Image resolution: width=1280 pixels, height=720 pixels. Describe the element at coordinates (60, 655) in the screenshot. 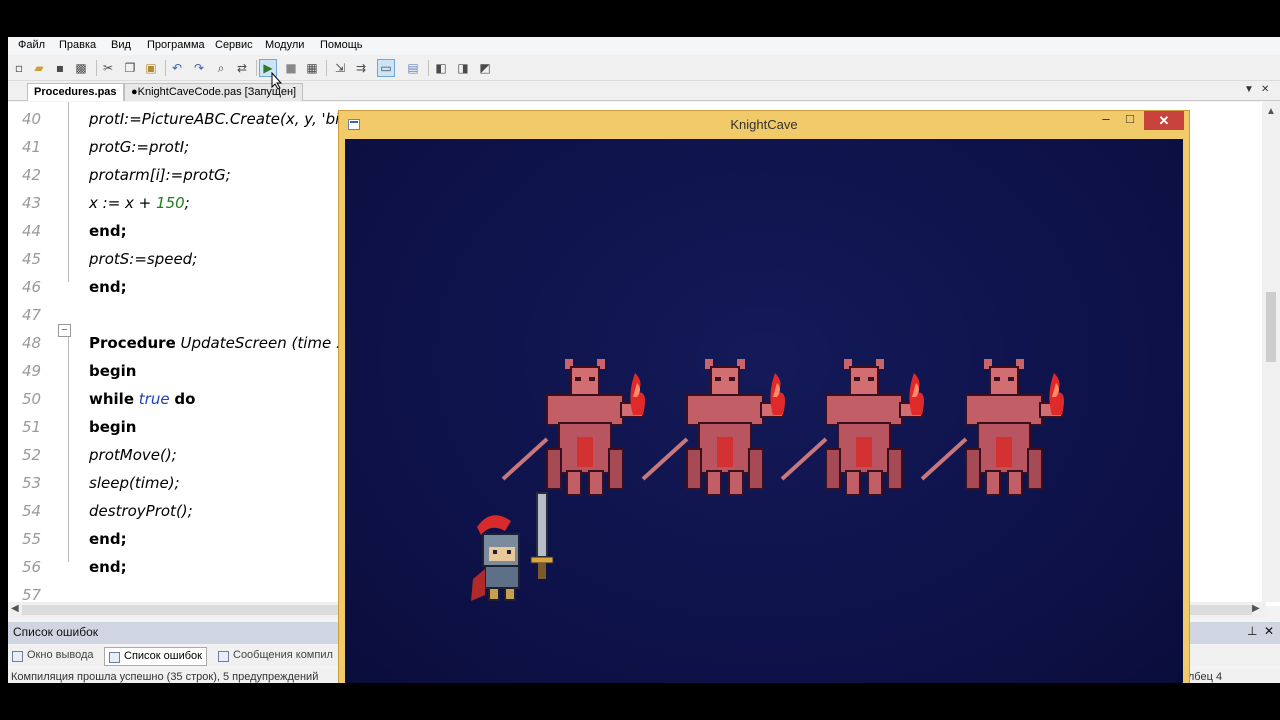

I see `tab-label: Окно вывода` at that location.